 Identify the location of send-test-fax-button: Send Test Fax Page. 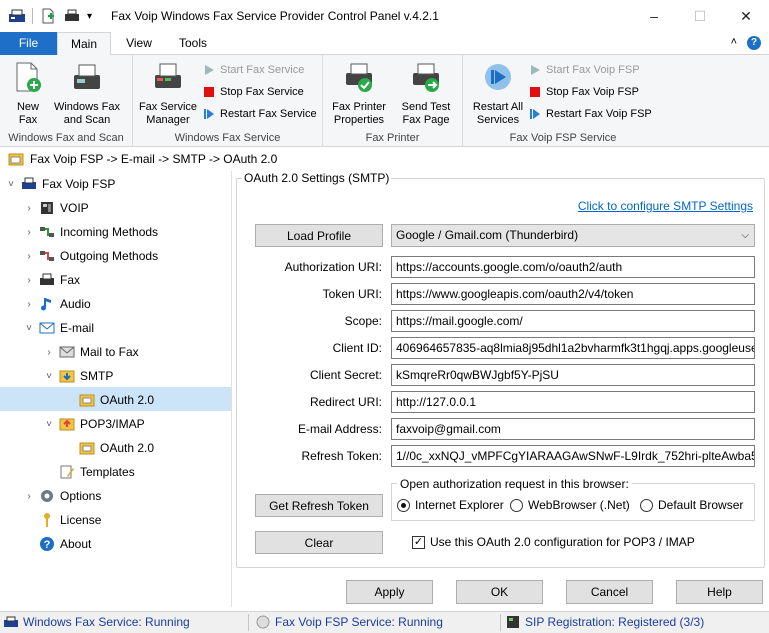
(426, 94).